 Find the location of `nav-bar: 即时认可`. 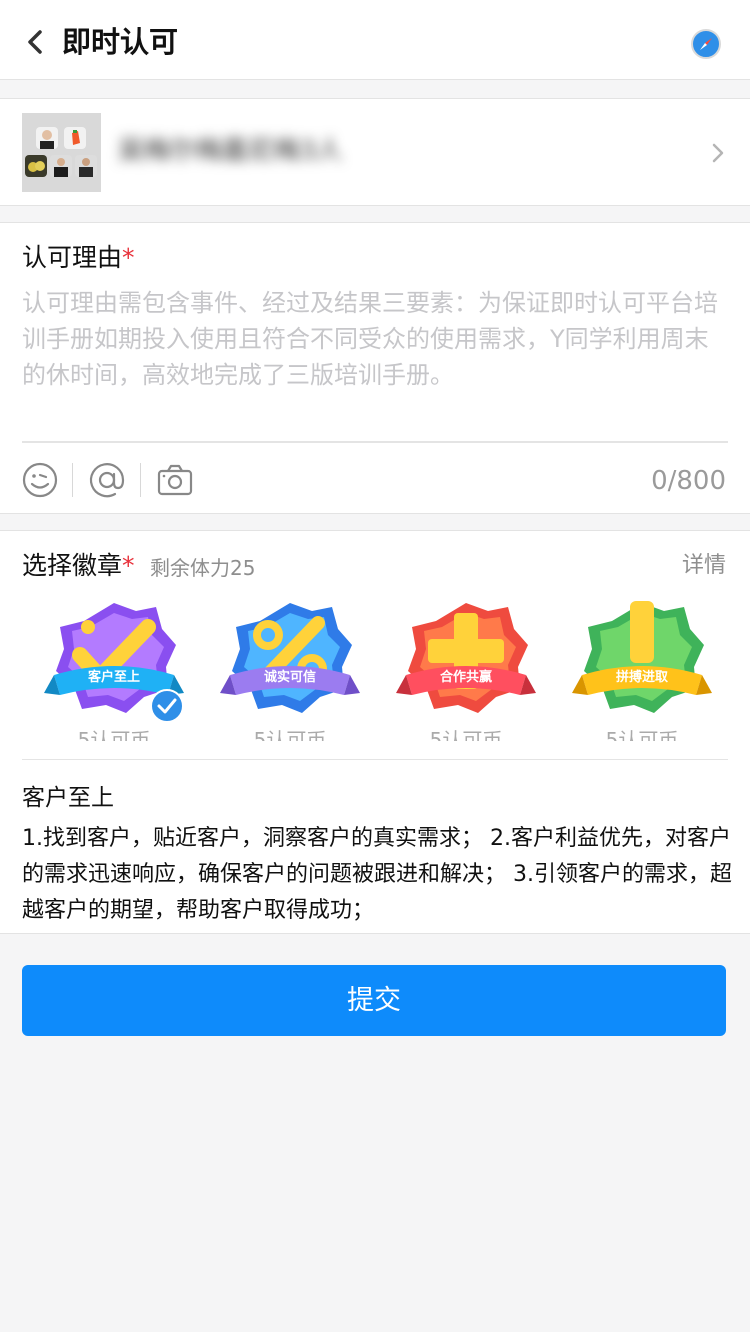

nav-bar: 即时认可 is located at coordinates (375, 40).